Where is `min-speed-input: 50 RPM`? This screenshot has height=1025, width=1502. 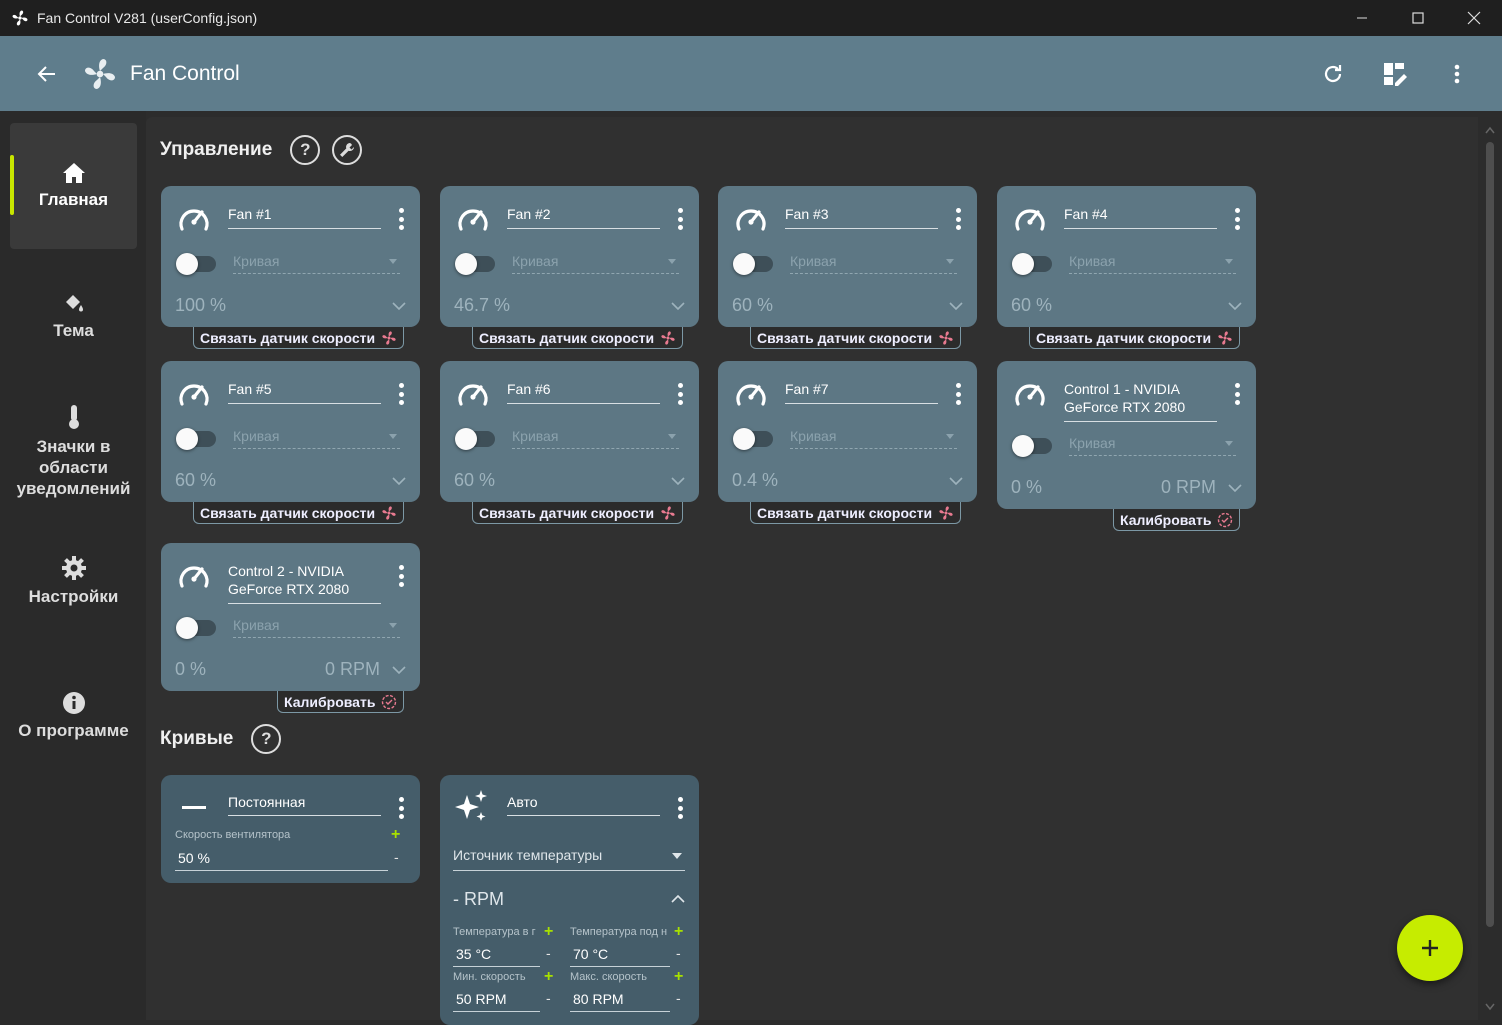 min-speed-input: 50 RPM is located at coordinates (496, 1001).